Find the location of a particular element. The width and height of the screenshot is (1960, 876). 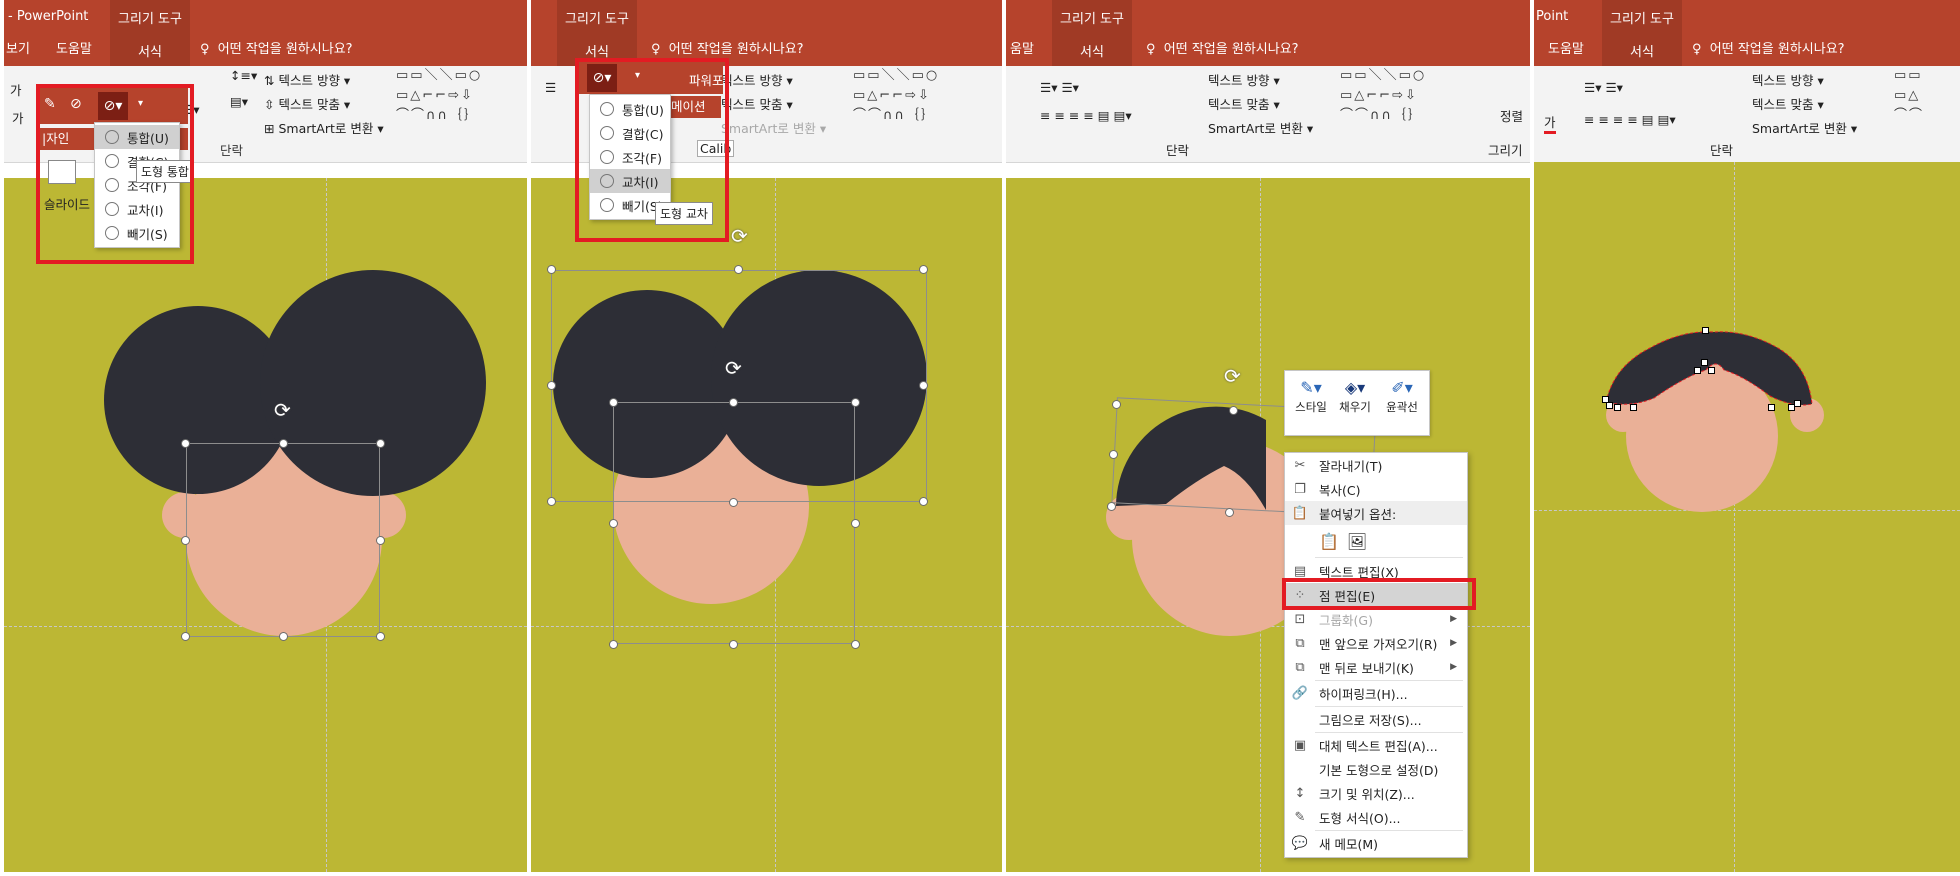

menu-copy: ❐ 복사(C) is located at coordinates (1376, 489).